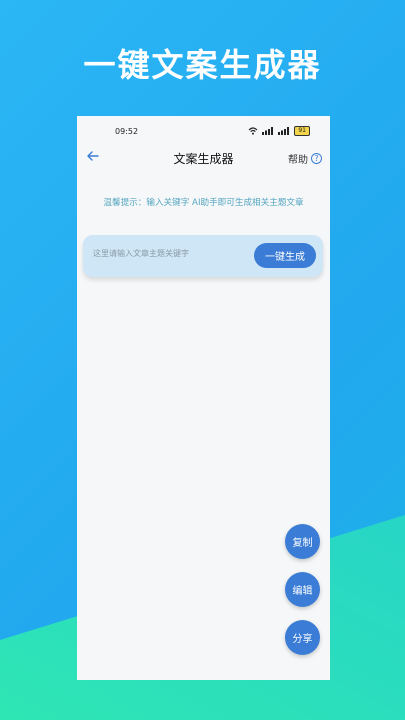 The height and width of the screenshot is (720, 405). Describe the element at coordinates (302, 637) in the screenshot. I see `share-button: 分享` at that location.